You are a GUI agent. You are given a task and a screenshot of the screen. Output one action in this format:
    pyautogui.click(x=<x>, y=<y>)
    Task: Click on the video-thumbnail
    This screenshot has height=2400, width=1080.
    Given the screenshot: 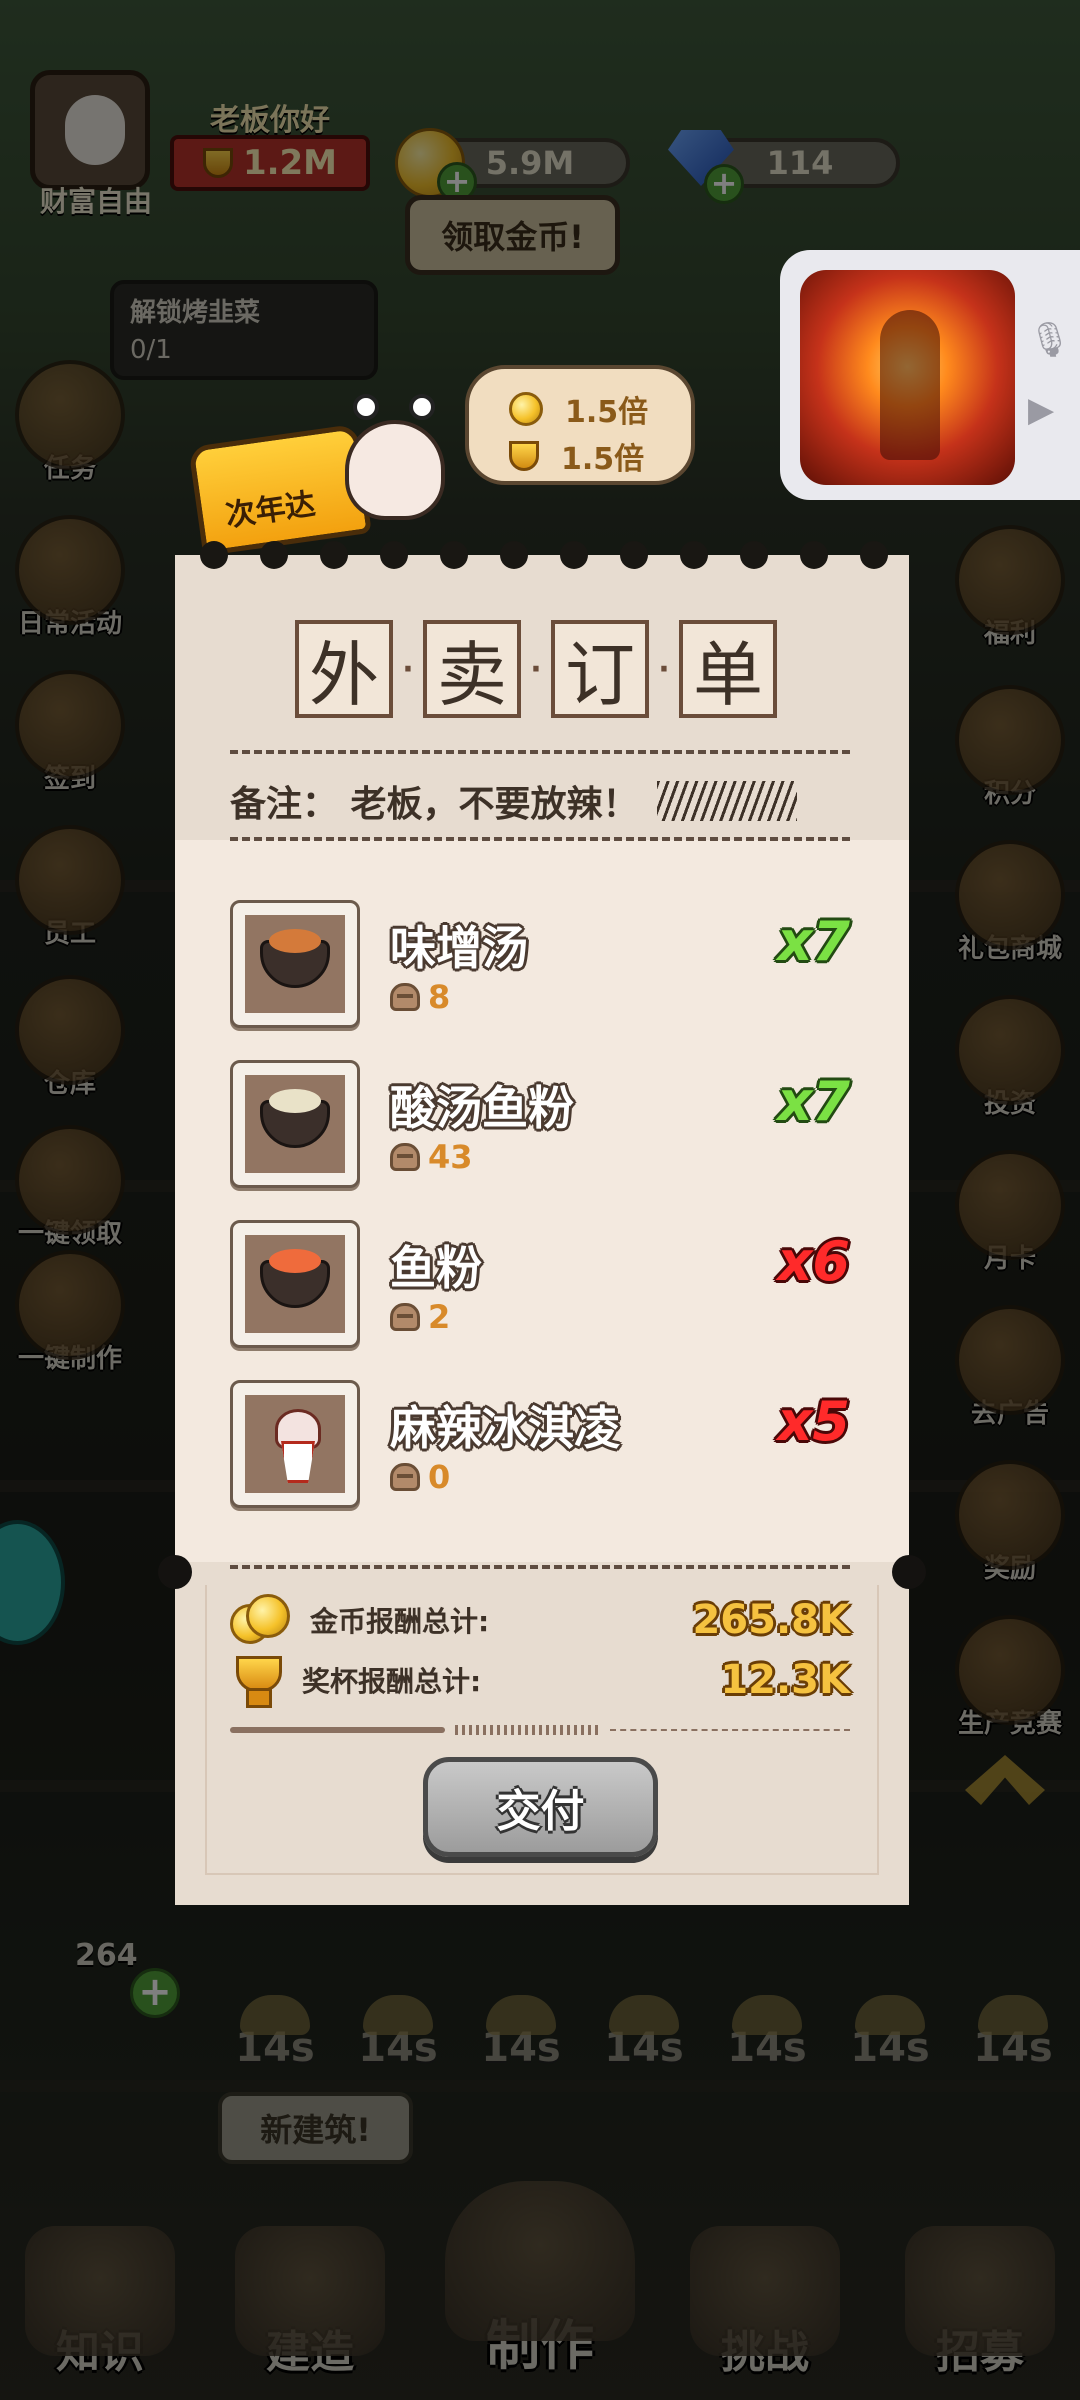 What is the action you would take?
    pyautogui.click(x=907, y=377)
    